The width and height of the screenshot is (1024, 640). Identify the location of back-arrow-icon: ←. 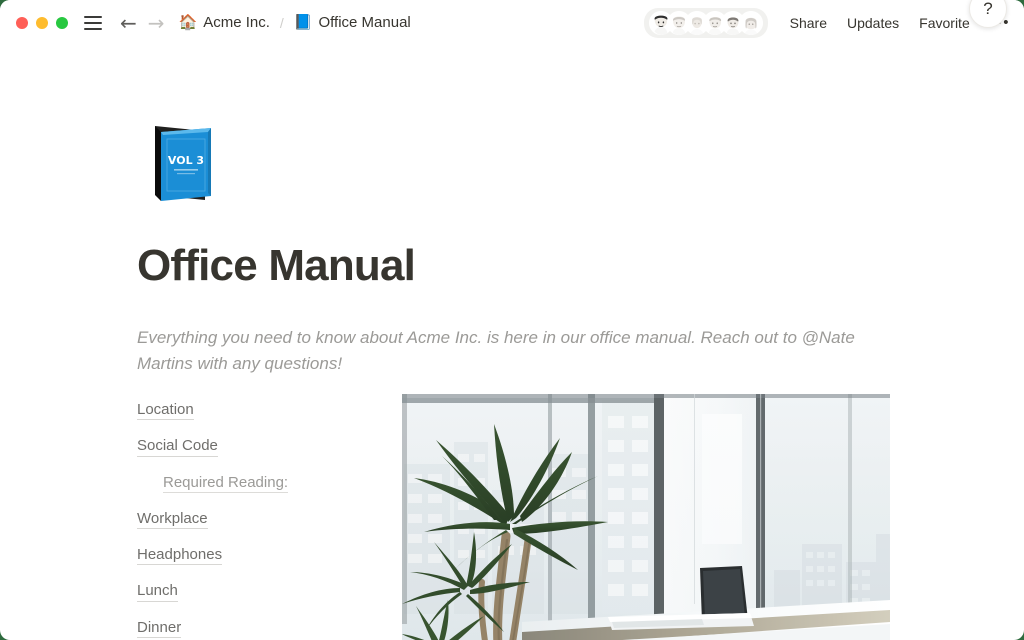
(128, 23).